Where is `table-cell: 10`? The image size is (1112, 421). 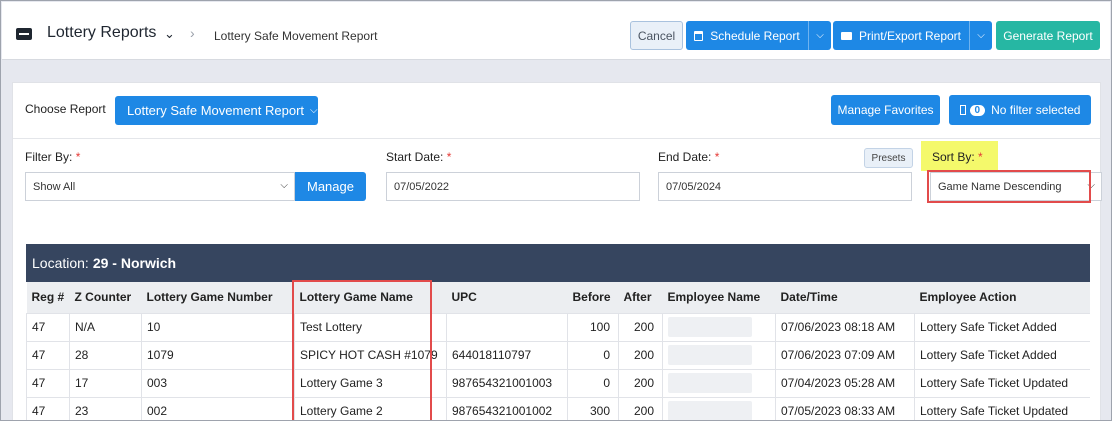 table-cell: 10 is located at coordinates (218, 327).